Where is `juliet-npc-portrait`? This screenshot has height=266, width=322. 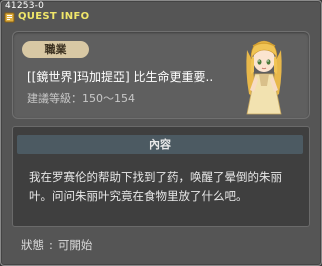
juliet-npc-portrait is located at coordinates (264, 77).